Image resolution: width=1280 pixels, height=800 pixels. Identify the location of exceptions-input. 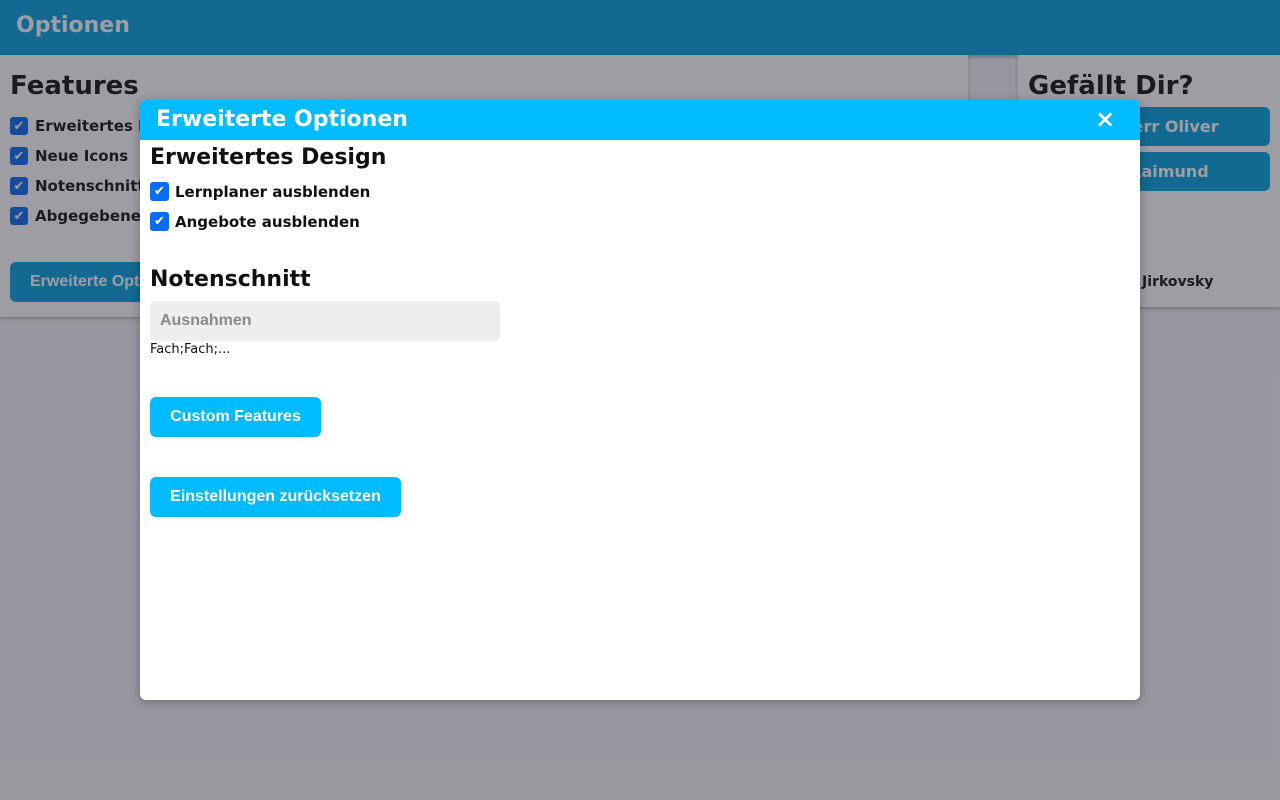
(325, 321).